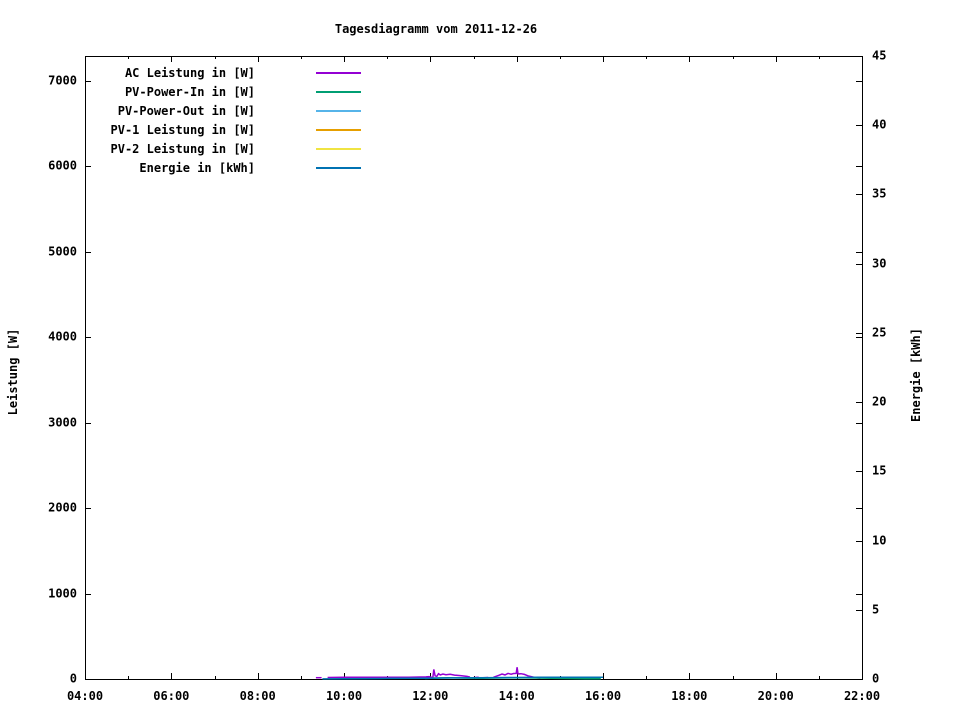 This screenshot has height=720, width=960. What do you see at coordinates (189, 72) in the screenshot?
I see `legend-label: AC Leistung in [W]` at bounding box center [189, 72].